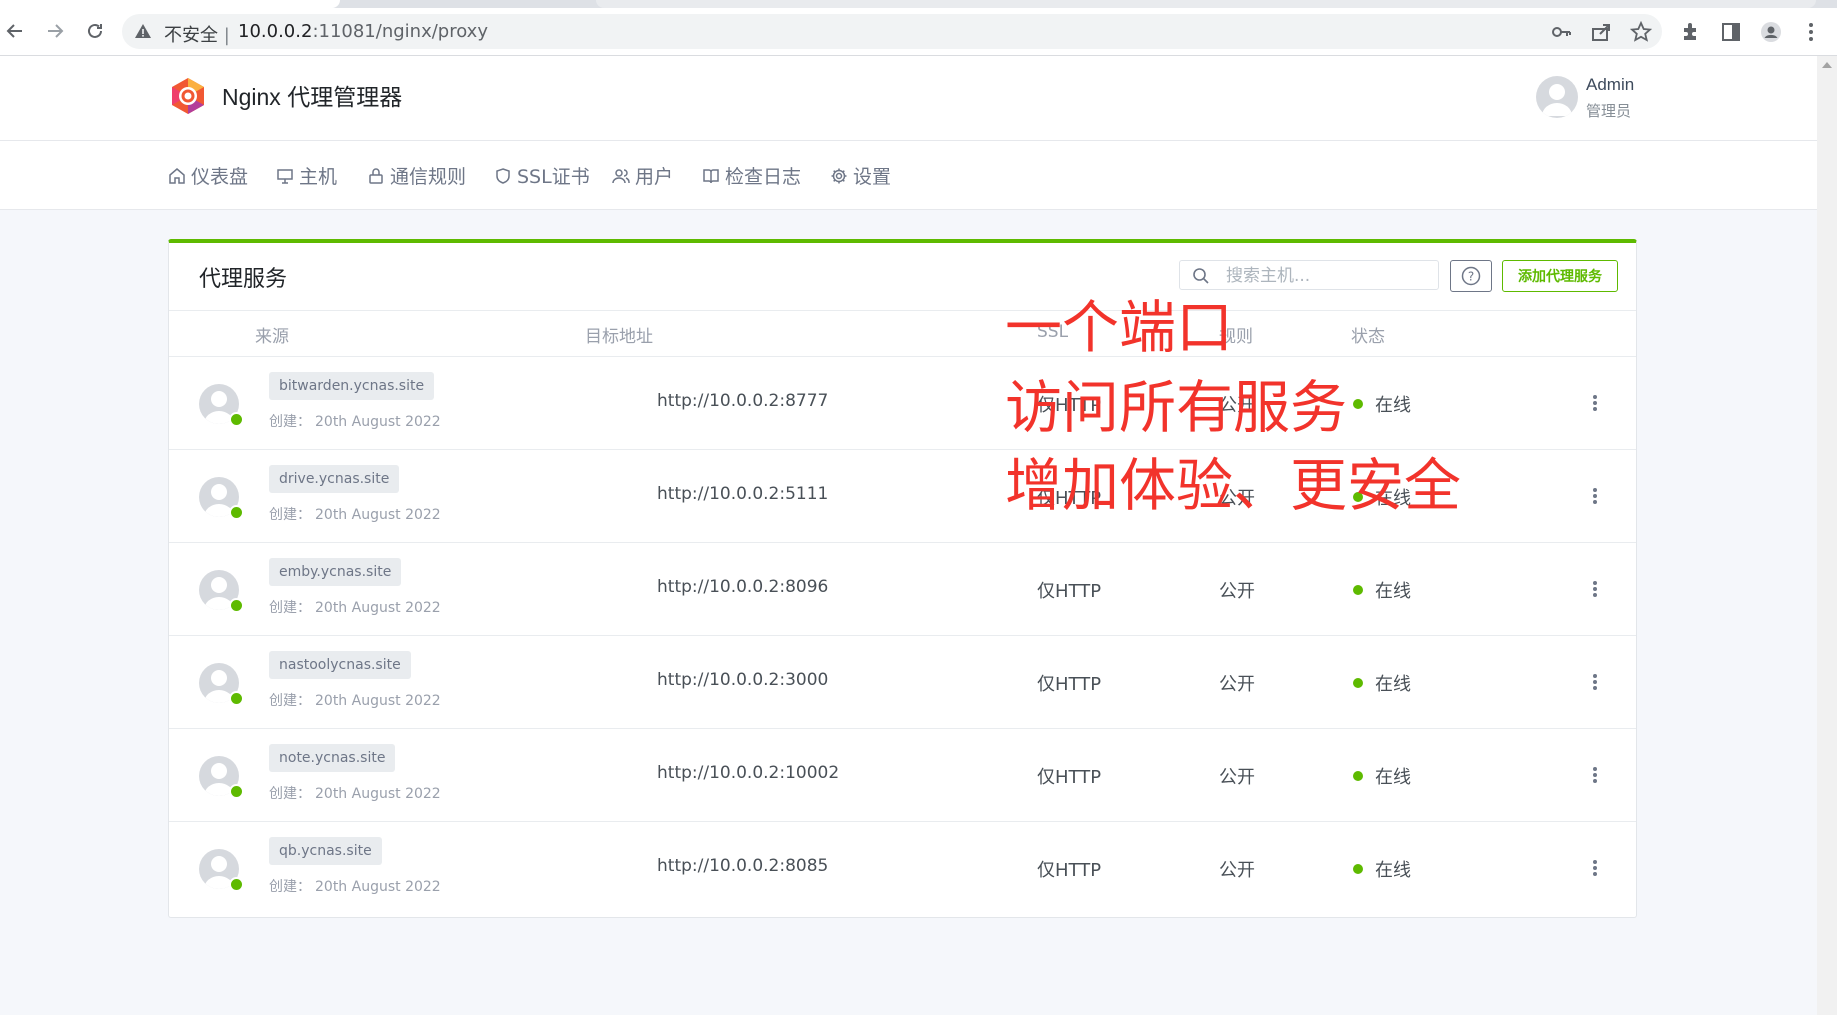 The image size is (1837, 1015). I want to click on security-status: 不安全 |, so click(197, 34).